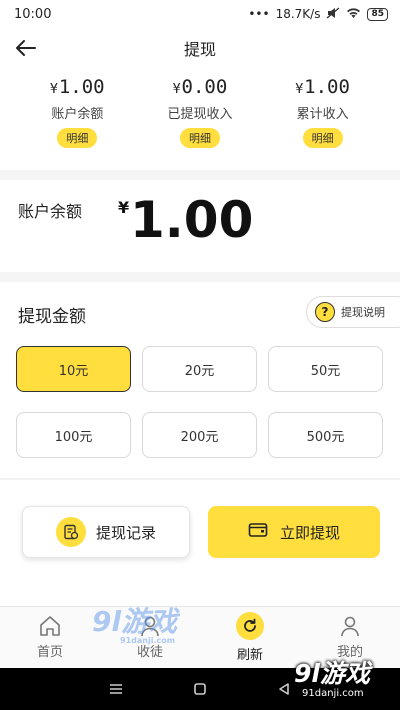 The height and width of the screenshot is (710, 400). I want to click on balance-amount: 1.00, so click(192, 220).